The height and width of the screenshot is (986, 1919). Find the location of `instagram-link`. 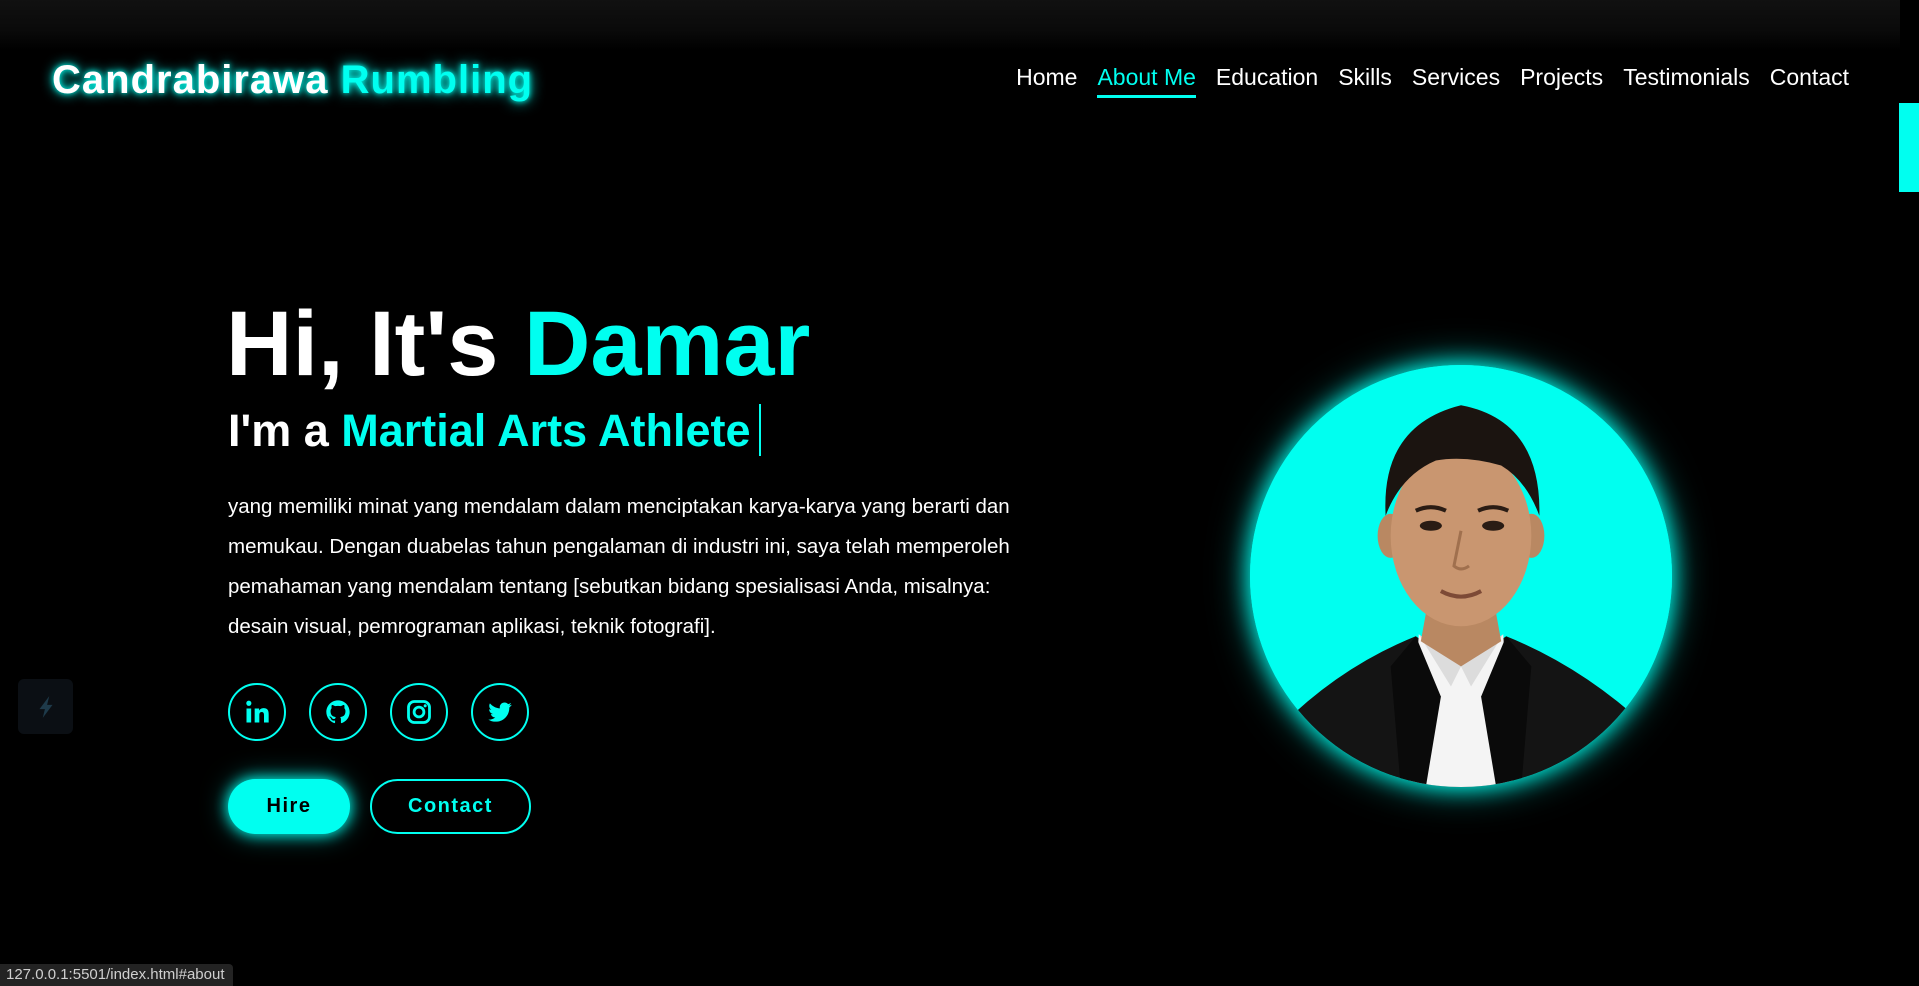

instagram-link is located at coordinates (419, 712).